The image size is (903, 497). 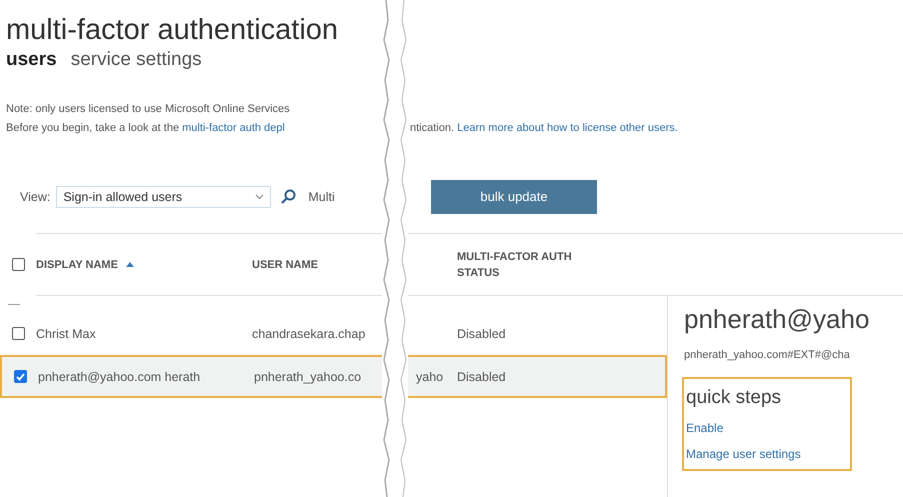 What do you see at coordinates (734, 398) in the screenshot?
I see `section-title: quick steps` at bounding box center [734, 398].